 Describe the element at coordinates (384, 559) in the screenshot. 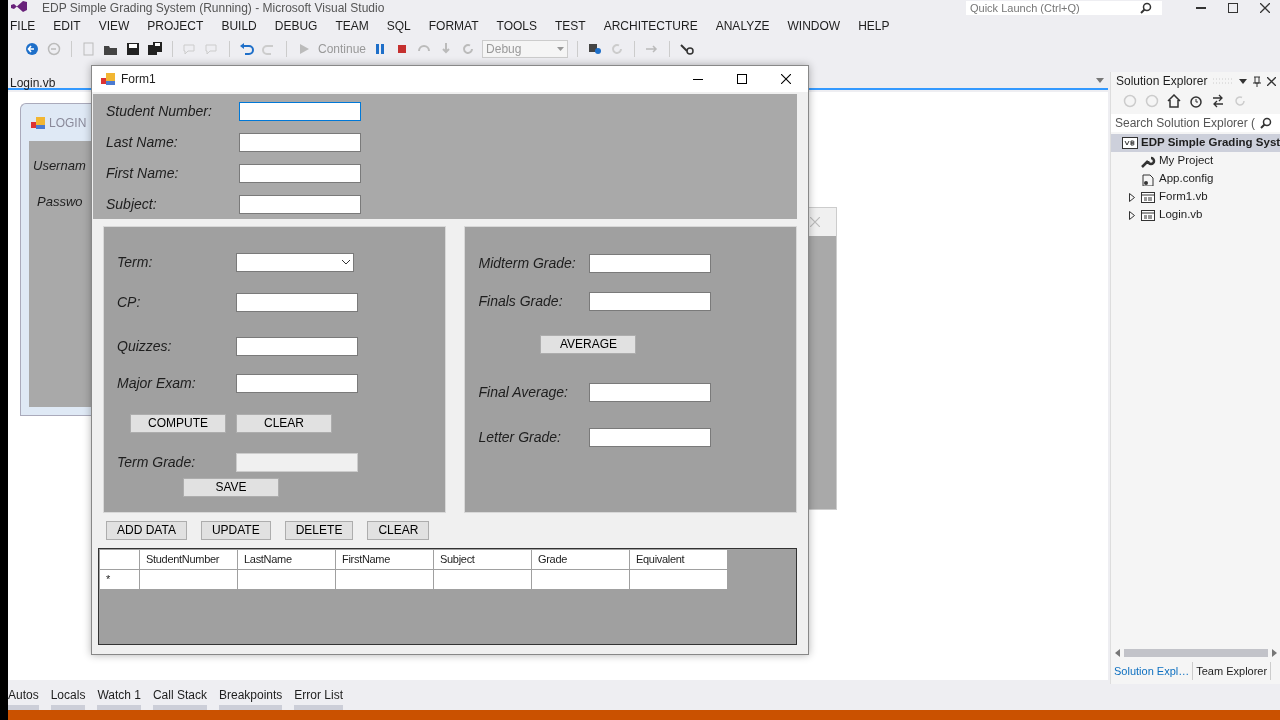

I see `column-header: FirstName` at that location.